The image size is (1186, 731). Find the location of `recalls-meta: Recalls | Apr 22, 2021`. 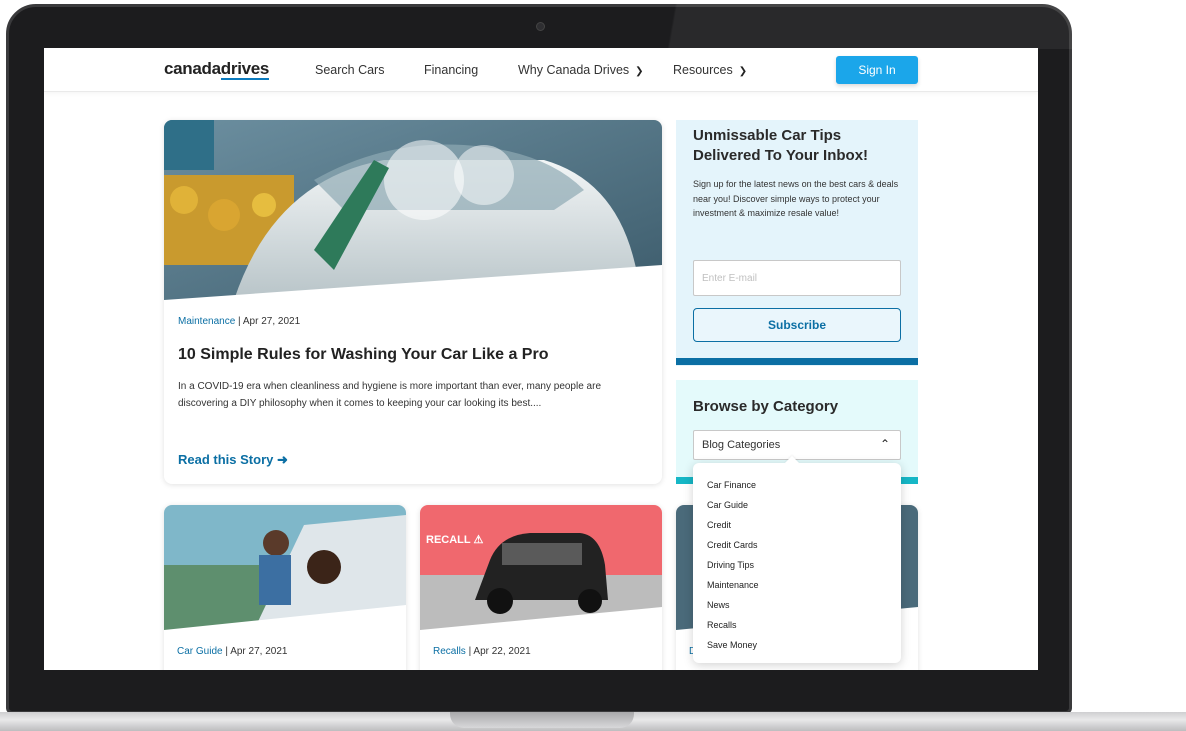

recalls-meta: Recalls | Apr 22, 2021 is located at coordinates (482, 651).